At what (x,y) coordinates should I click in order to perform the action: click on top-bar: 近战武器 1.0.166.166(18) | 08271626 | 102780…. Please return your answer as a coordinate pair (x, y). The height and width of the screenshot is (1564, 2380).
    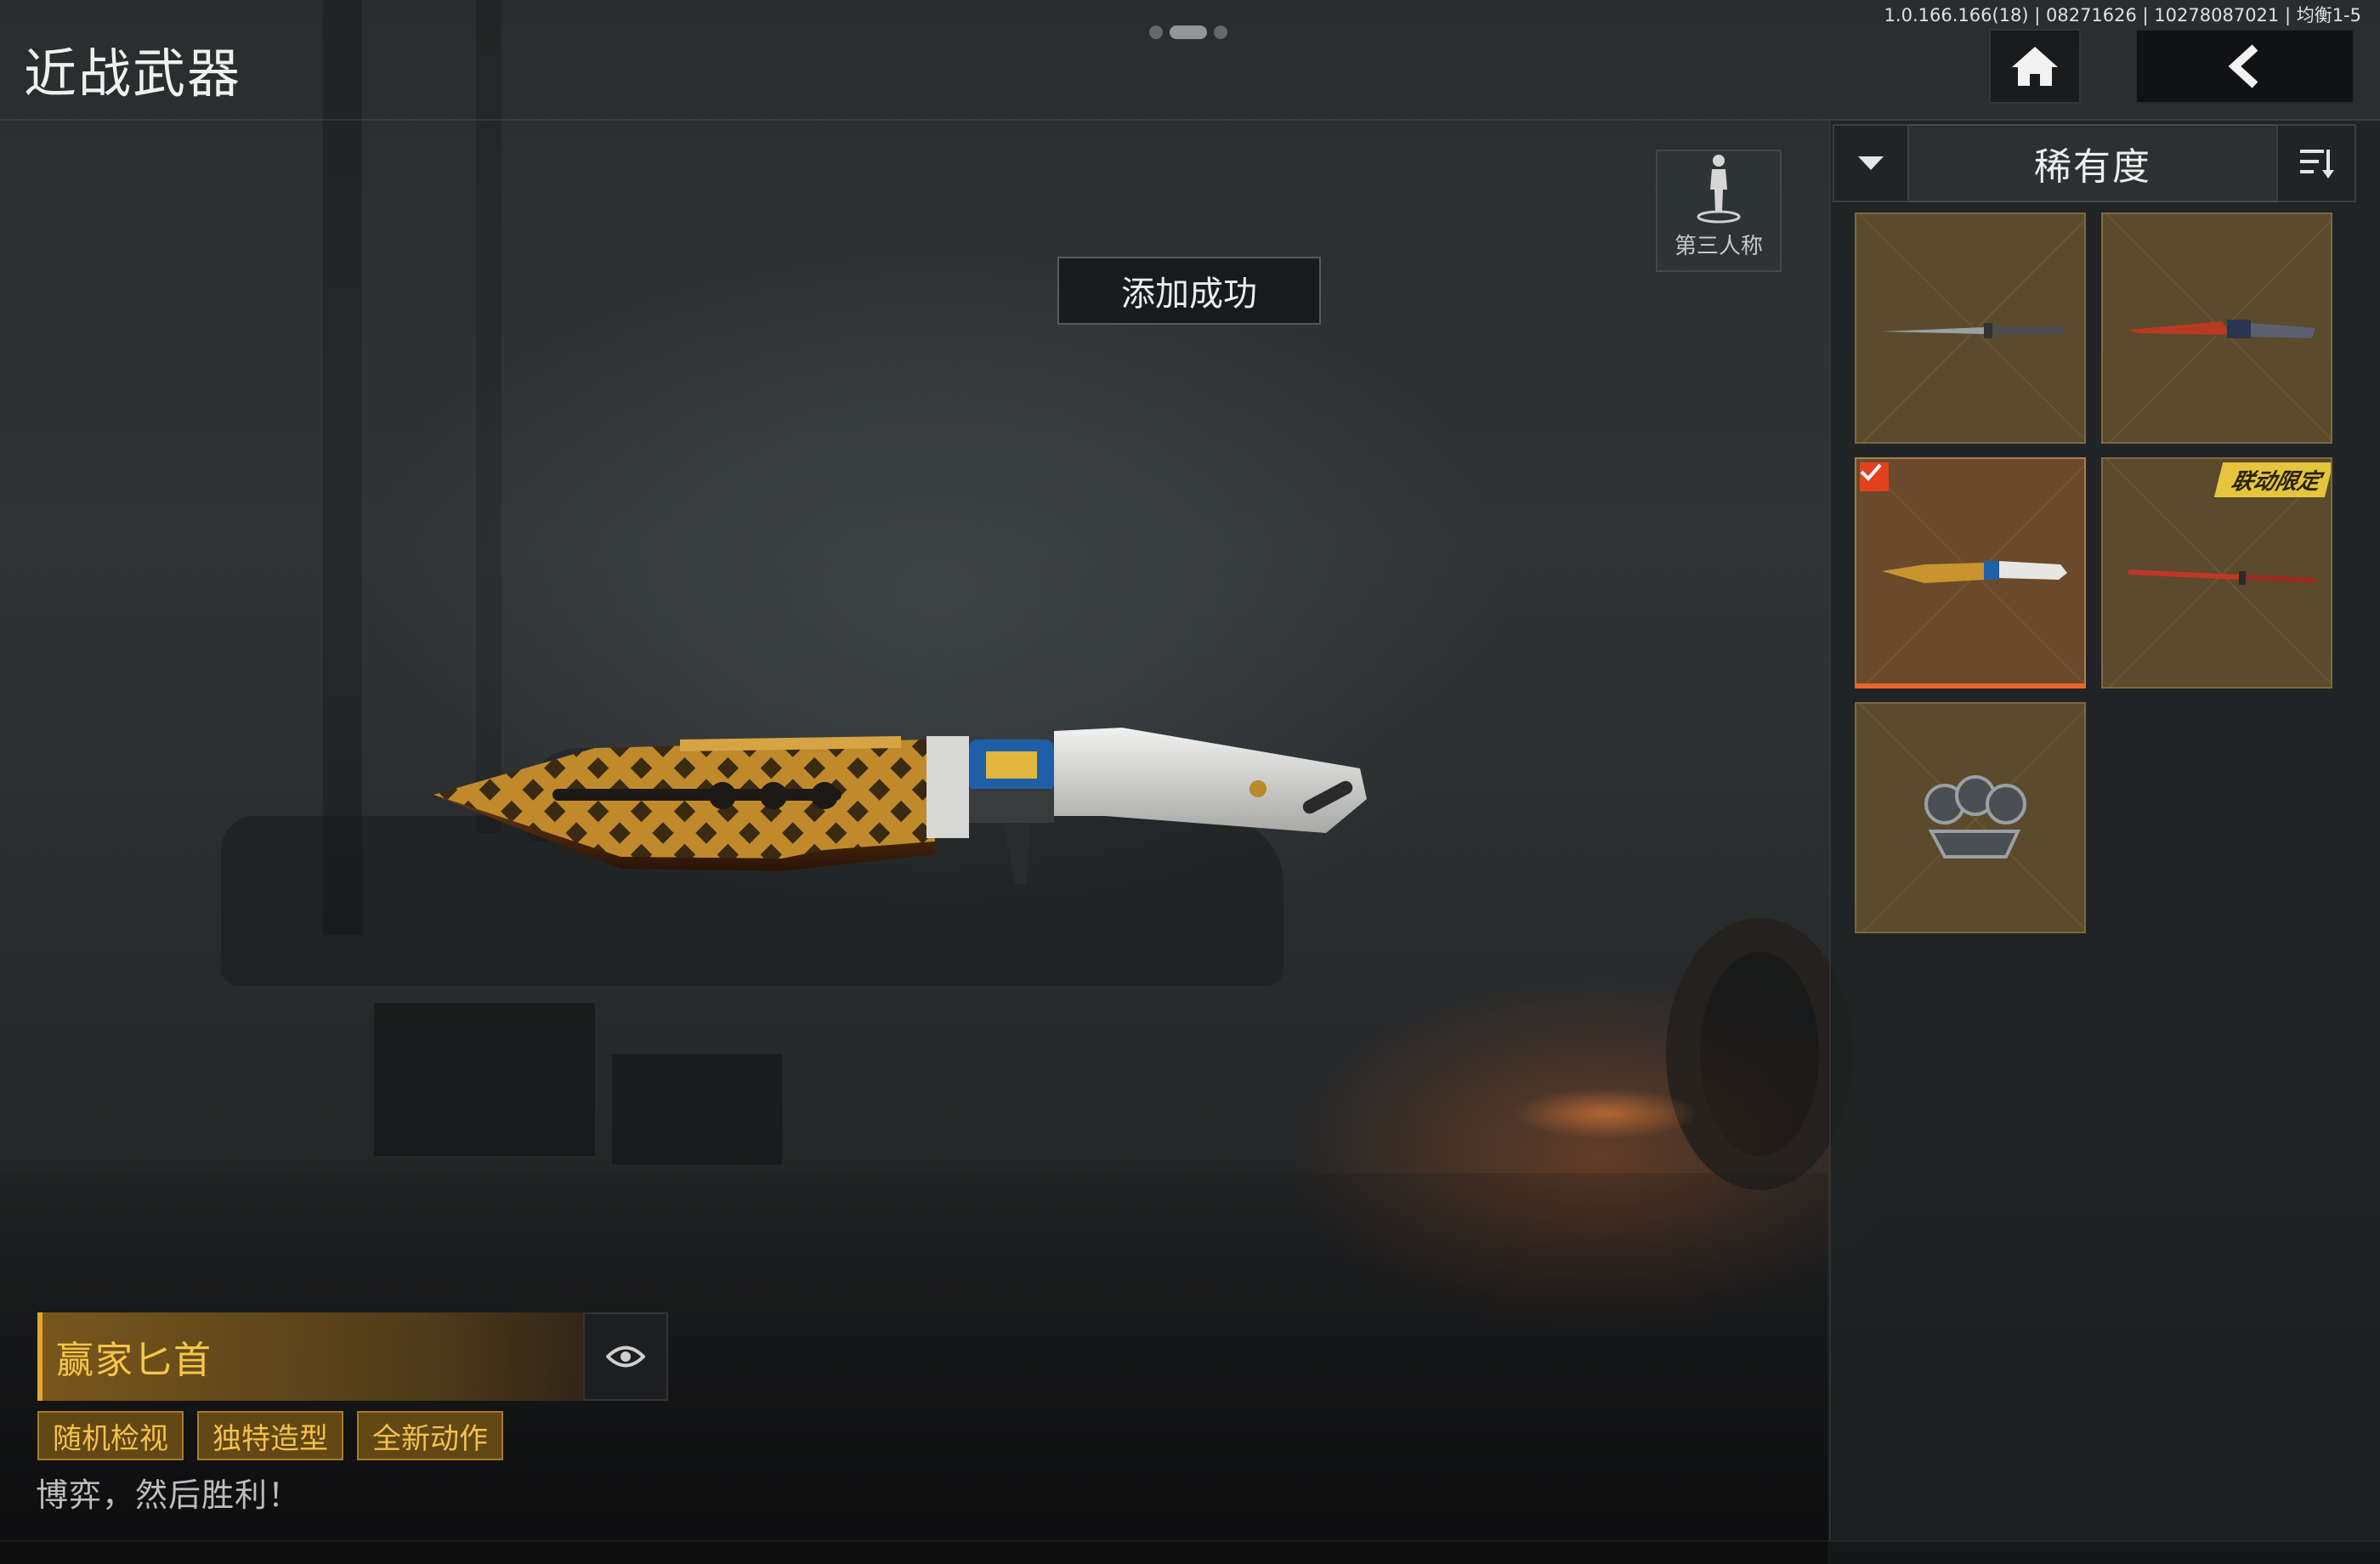
    Looking at the image, I should click on (1190, 60).